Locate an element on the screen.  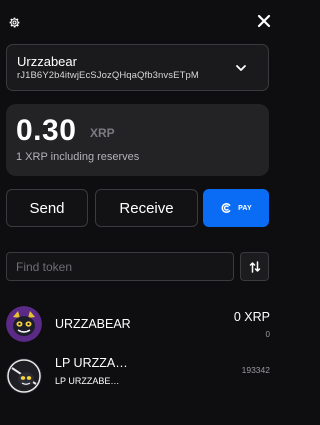
lp-bear-avatar-icon is located at coordinates (24, 376).